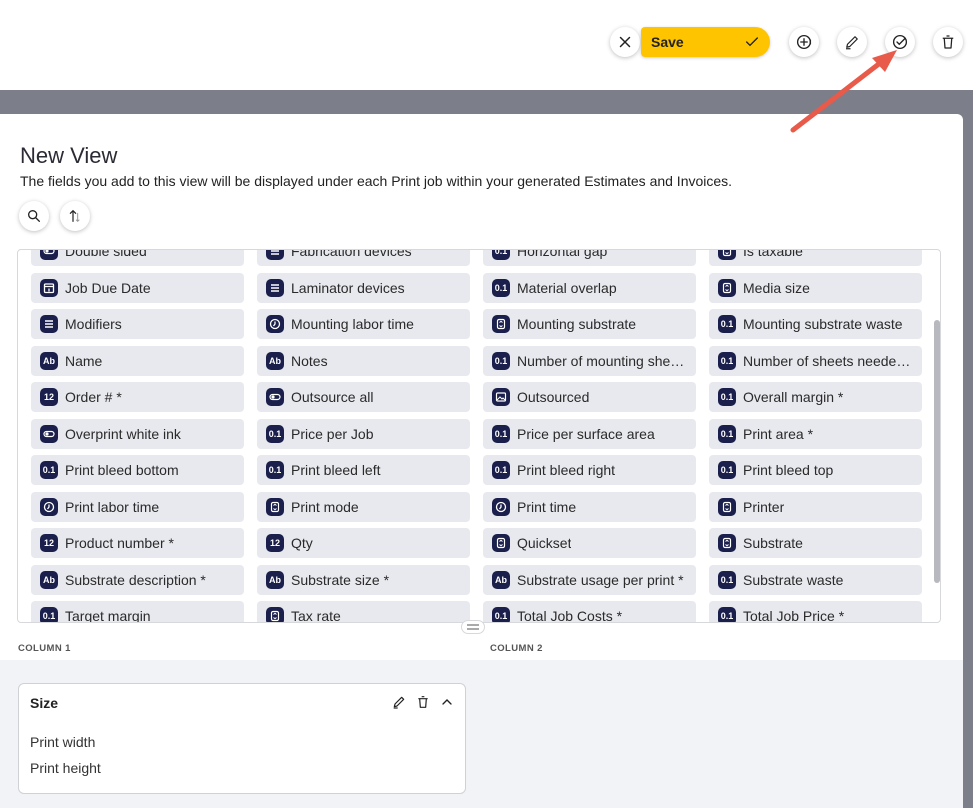  I want to click on field-chip-label: Tax rate, so click(316, 615).